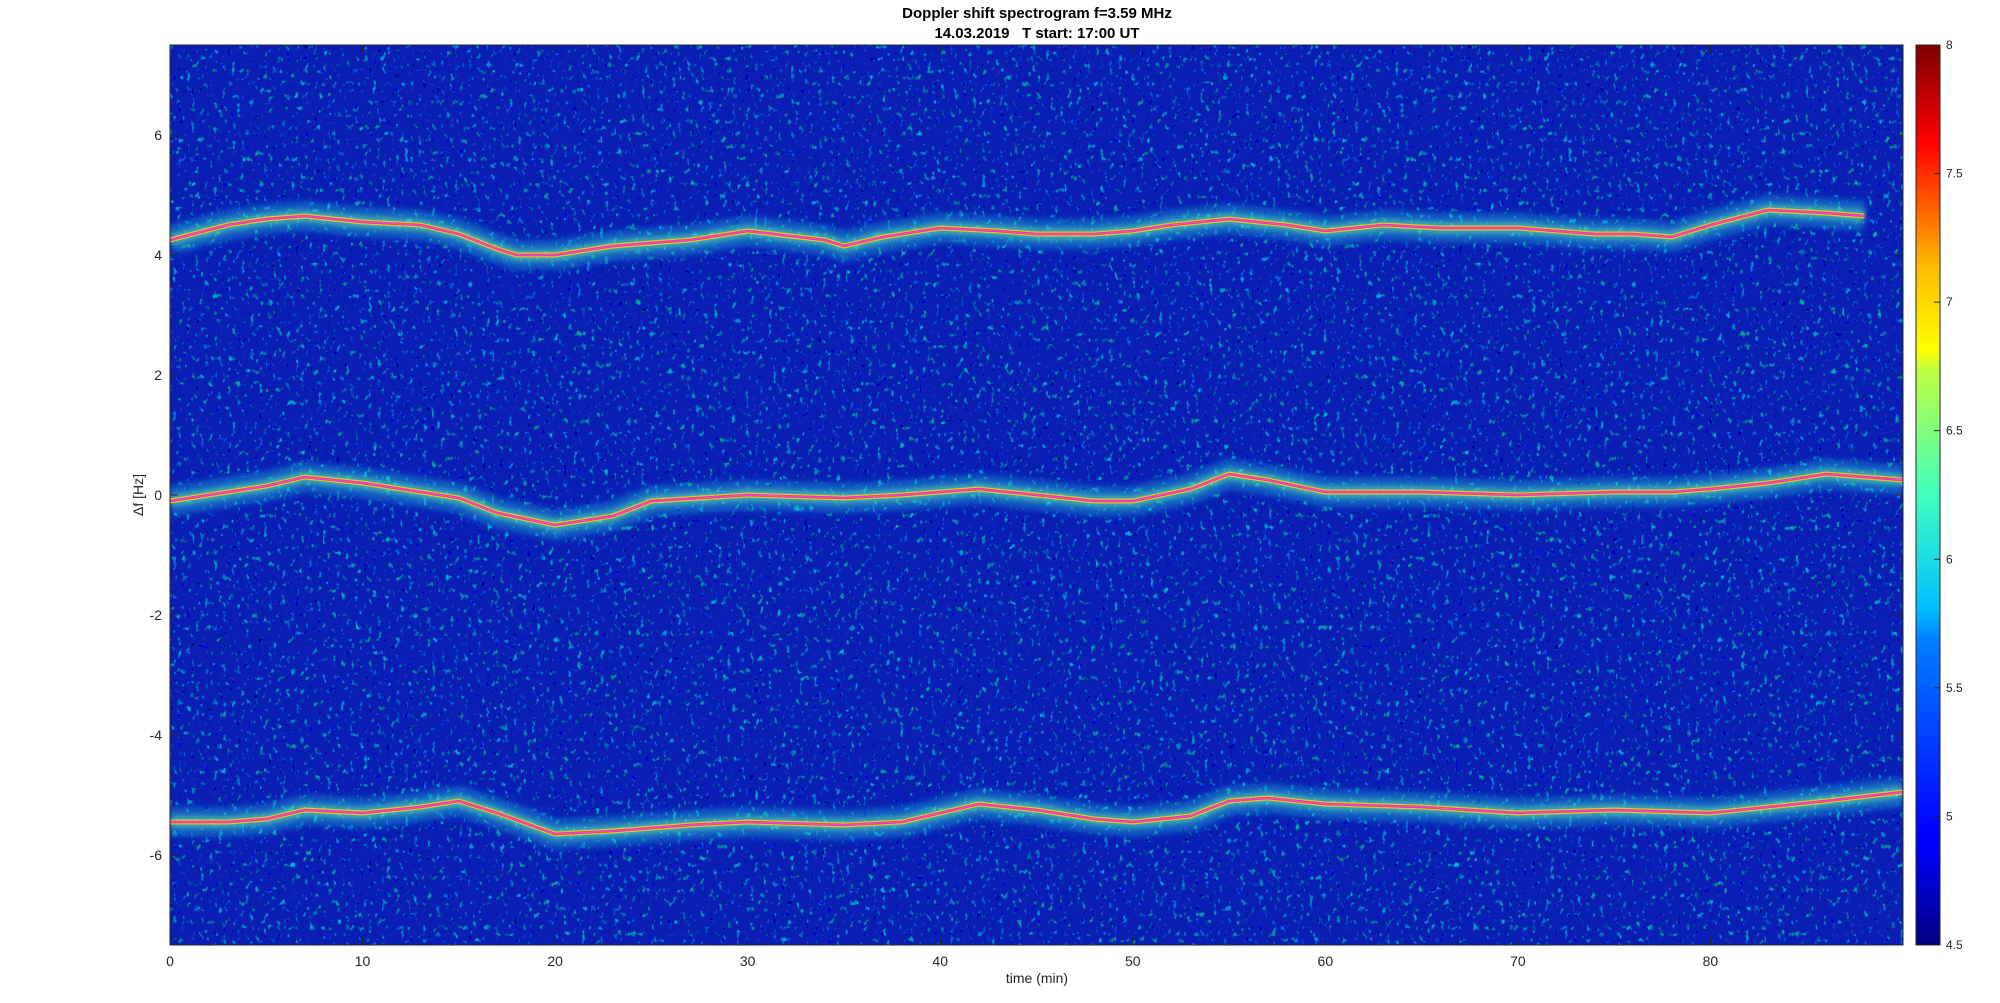  What do you see at coordinates (138, 495) in the screenshot?
I see `y-axis-label: Δf [Hz]` at bounding box center [138, 495].